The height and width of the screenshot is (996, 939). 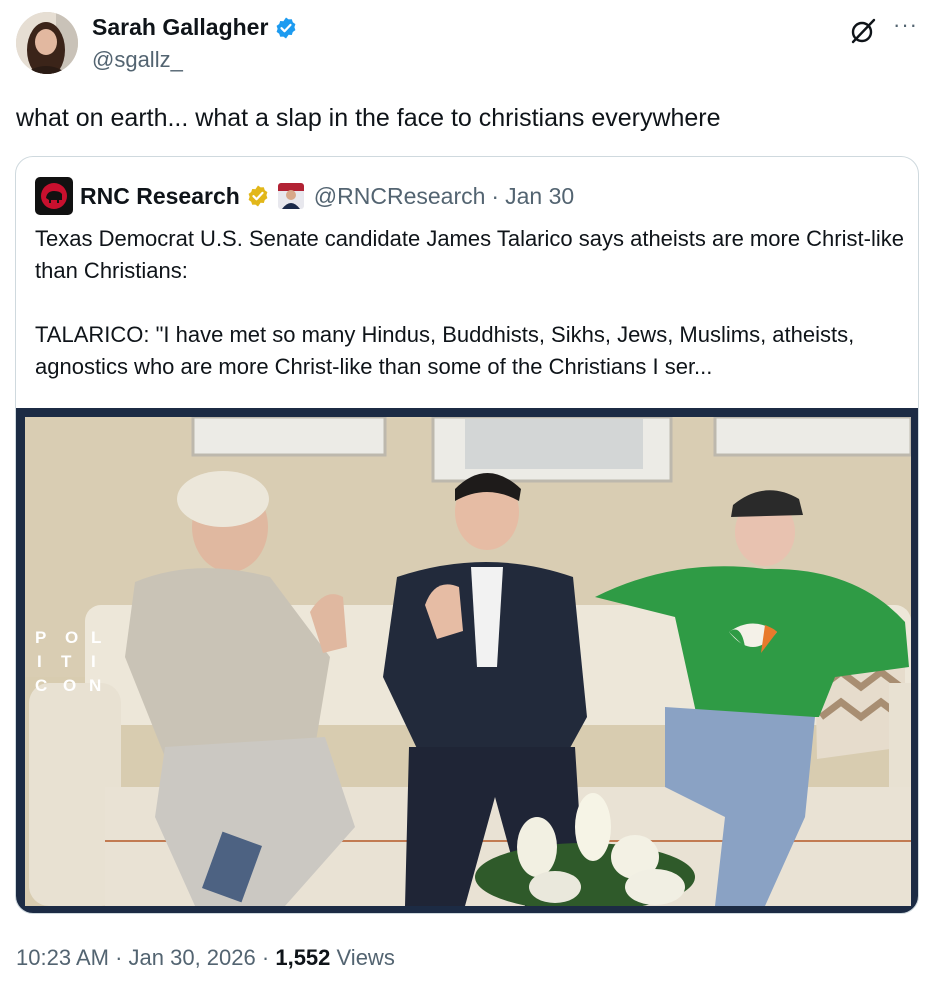 I want to click on author-handle: @sgallz_, so click(x=137, y=60).